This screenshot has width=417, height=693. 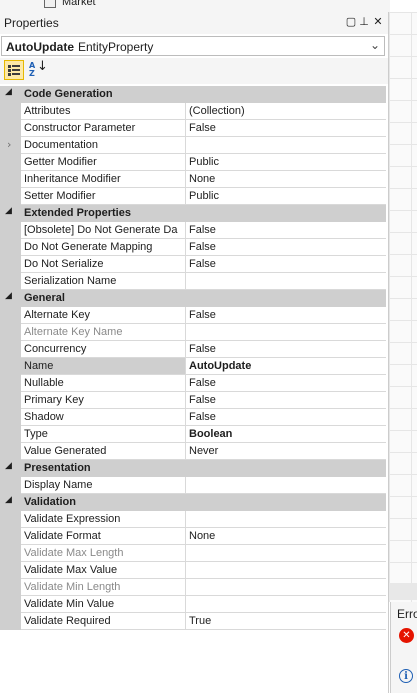 I want to click on categorized-view-icon, so click(x=14, y=70).